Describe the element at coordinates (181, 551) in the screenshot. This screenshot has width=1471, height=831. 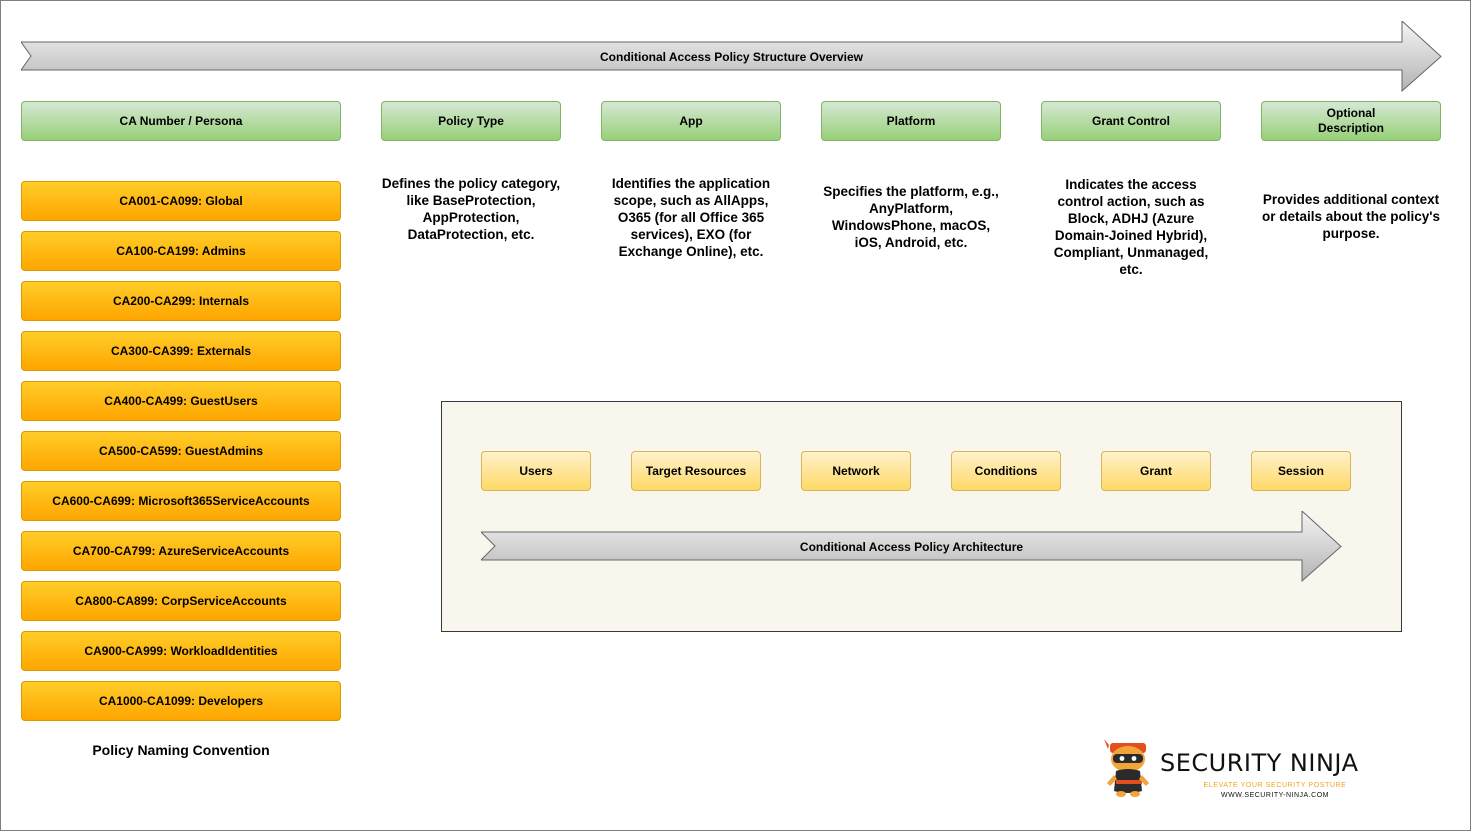
I see `persona-azure-service-accounts: CA700-CA799: AzureServiceAccounts` at that location.